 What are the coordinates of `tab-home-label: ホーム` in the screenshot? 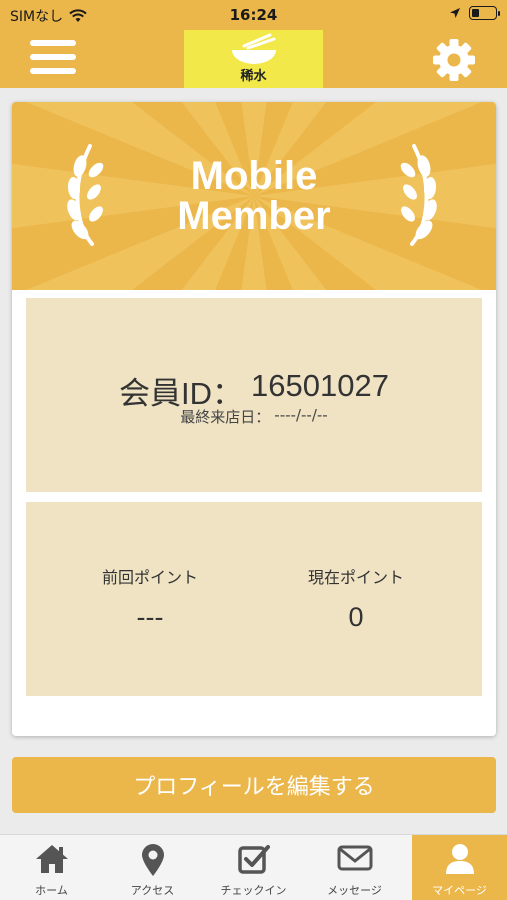 It's located at (51, 890).